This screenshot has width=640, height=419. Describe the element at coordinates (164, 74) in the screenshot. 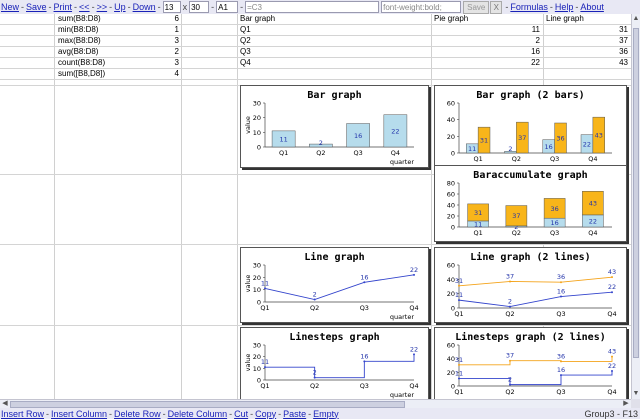

I see `formula-value-cell: 4` at that location.